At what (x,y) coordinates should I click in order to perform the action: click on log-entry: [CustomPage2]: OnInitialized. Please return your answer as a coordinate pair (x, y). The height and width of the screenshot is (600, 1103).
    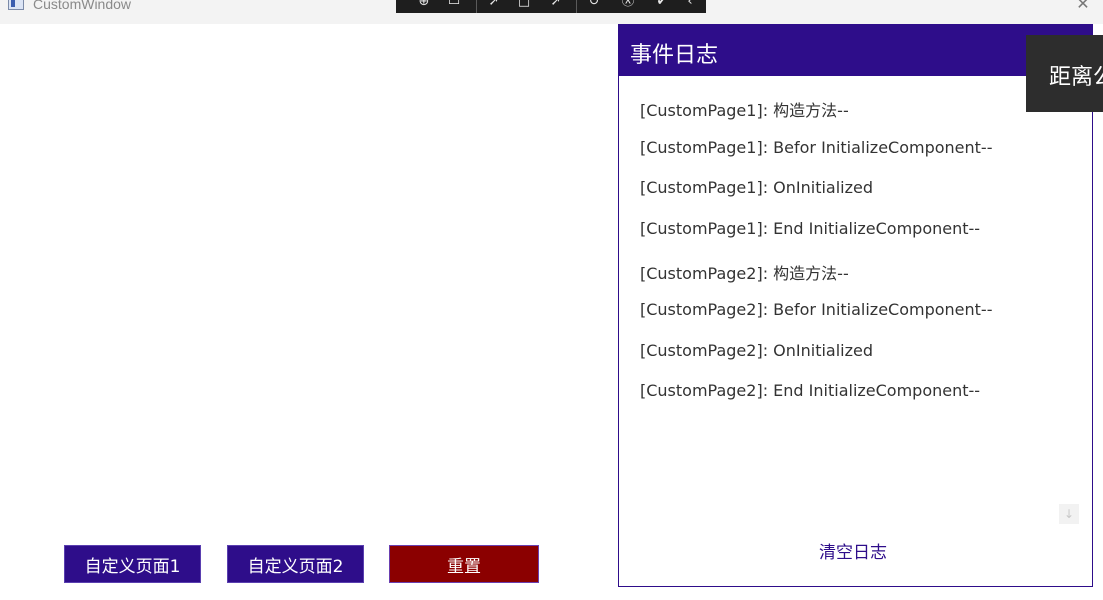
    Looking at the image, I should click on (757, 350).